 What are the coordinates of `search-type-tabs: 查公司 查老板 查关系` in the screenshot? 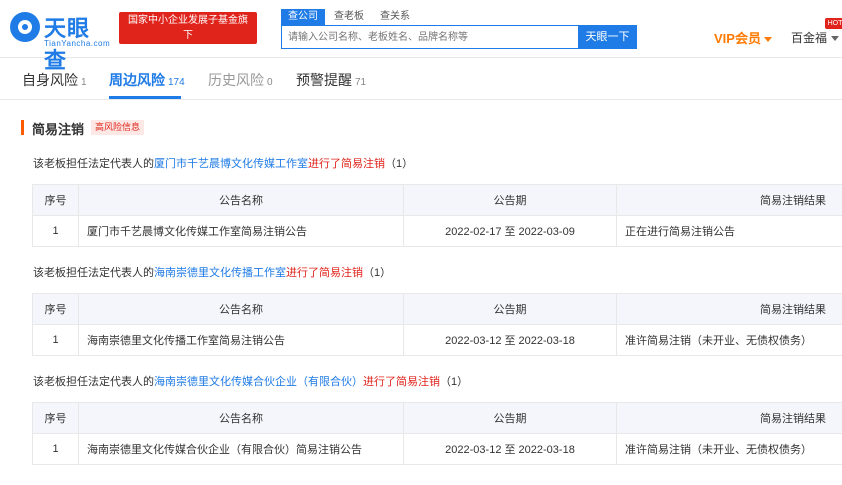 It's located at (350, 17).